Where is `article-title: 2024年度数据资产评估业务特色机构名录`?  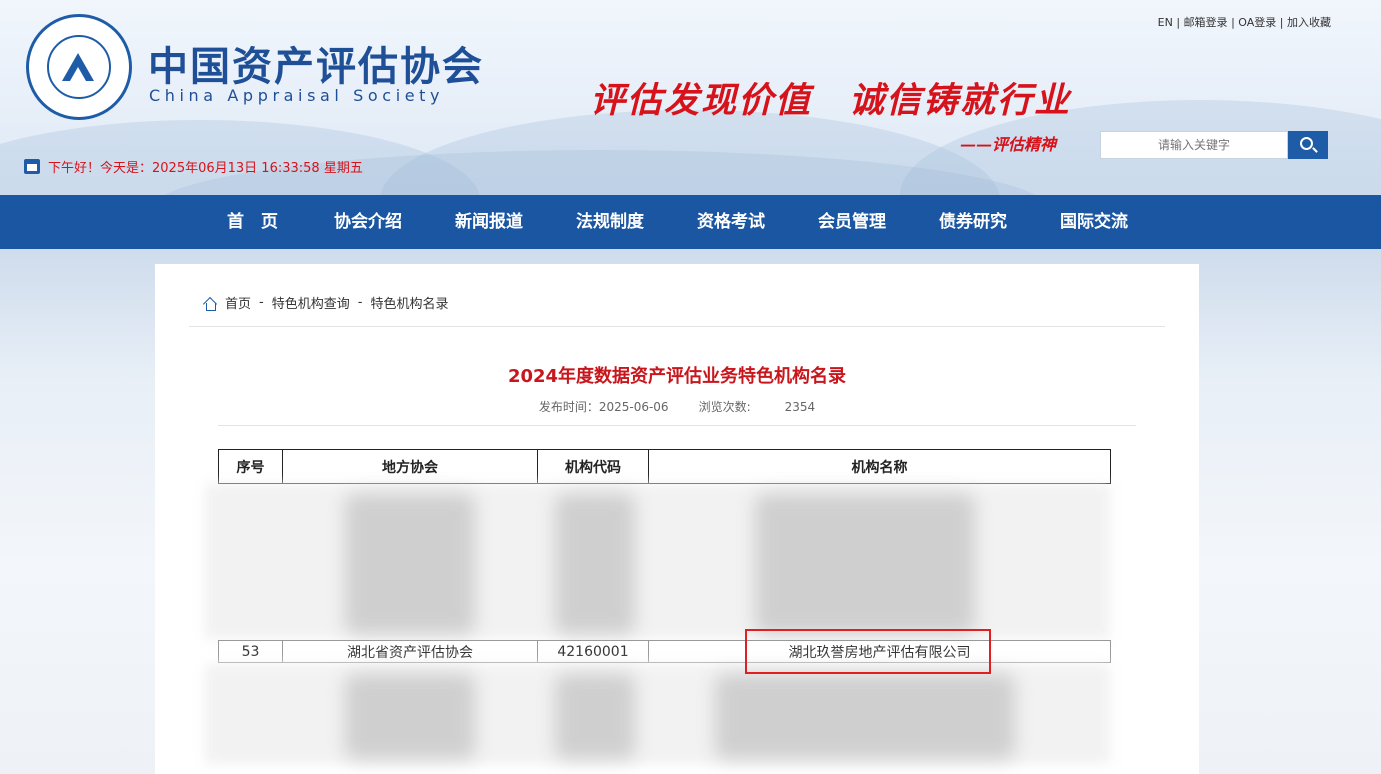 article-title: 2024年度数据资产评估业务特色机构名录 is located at coordinates (677, 376).